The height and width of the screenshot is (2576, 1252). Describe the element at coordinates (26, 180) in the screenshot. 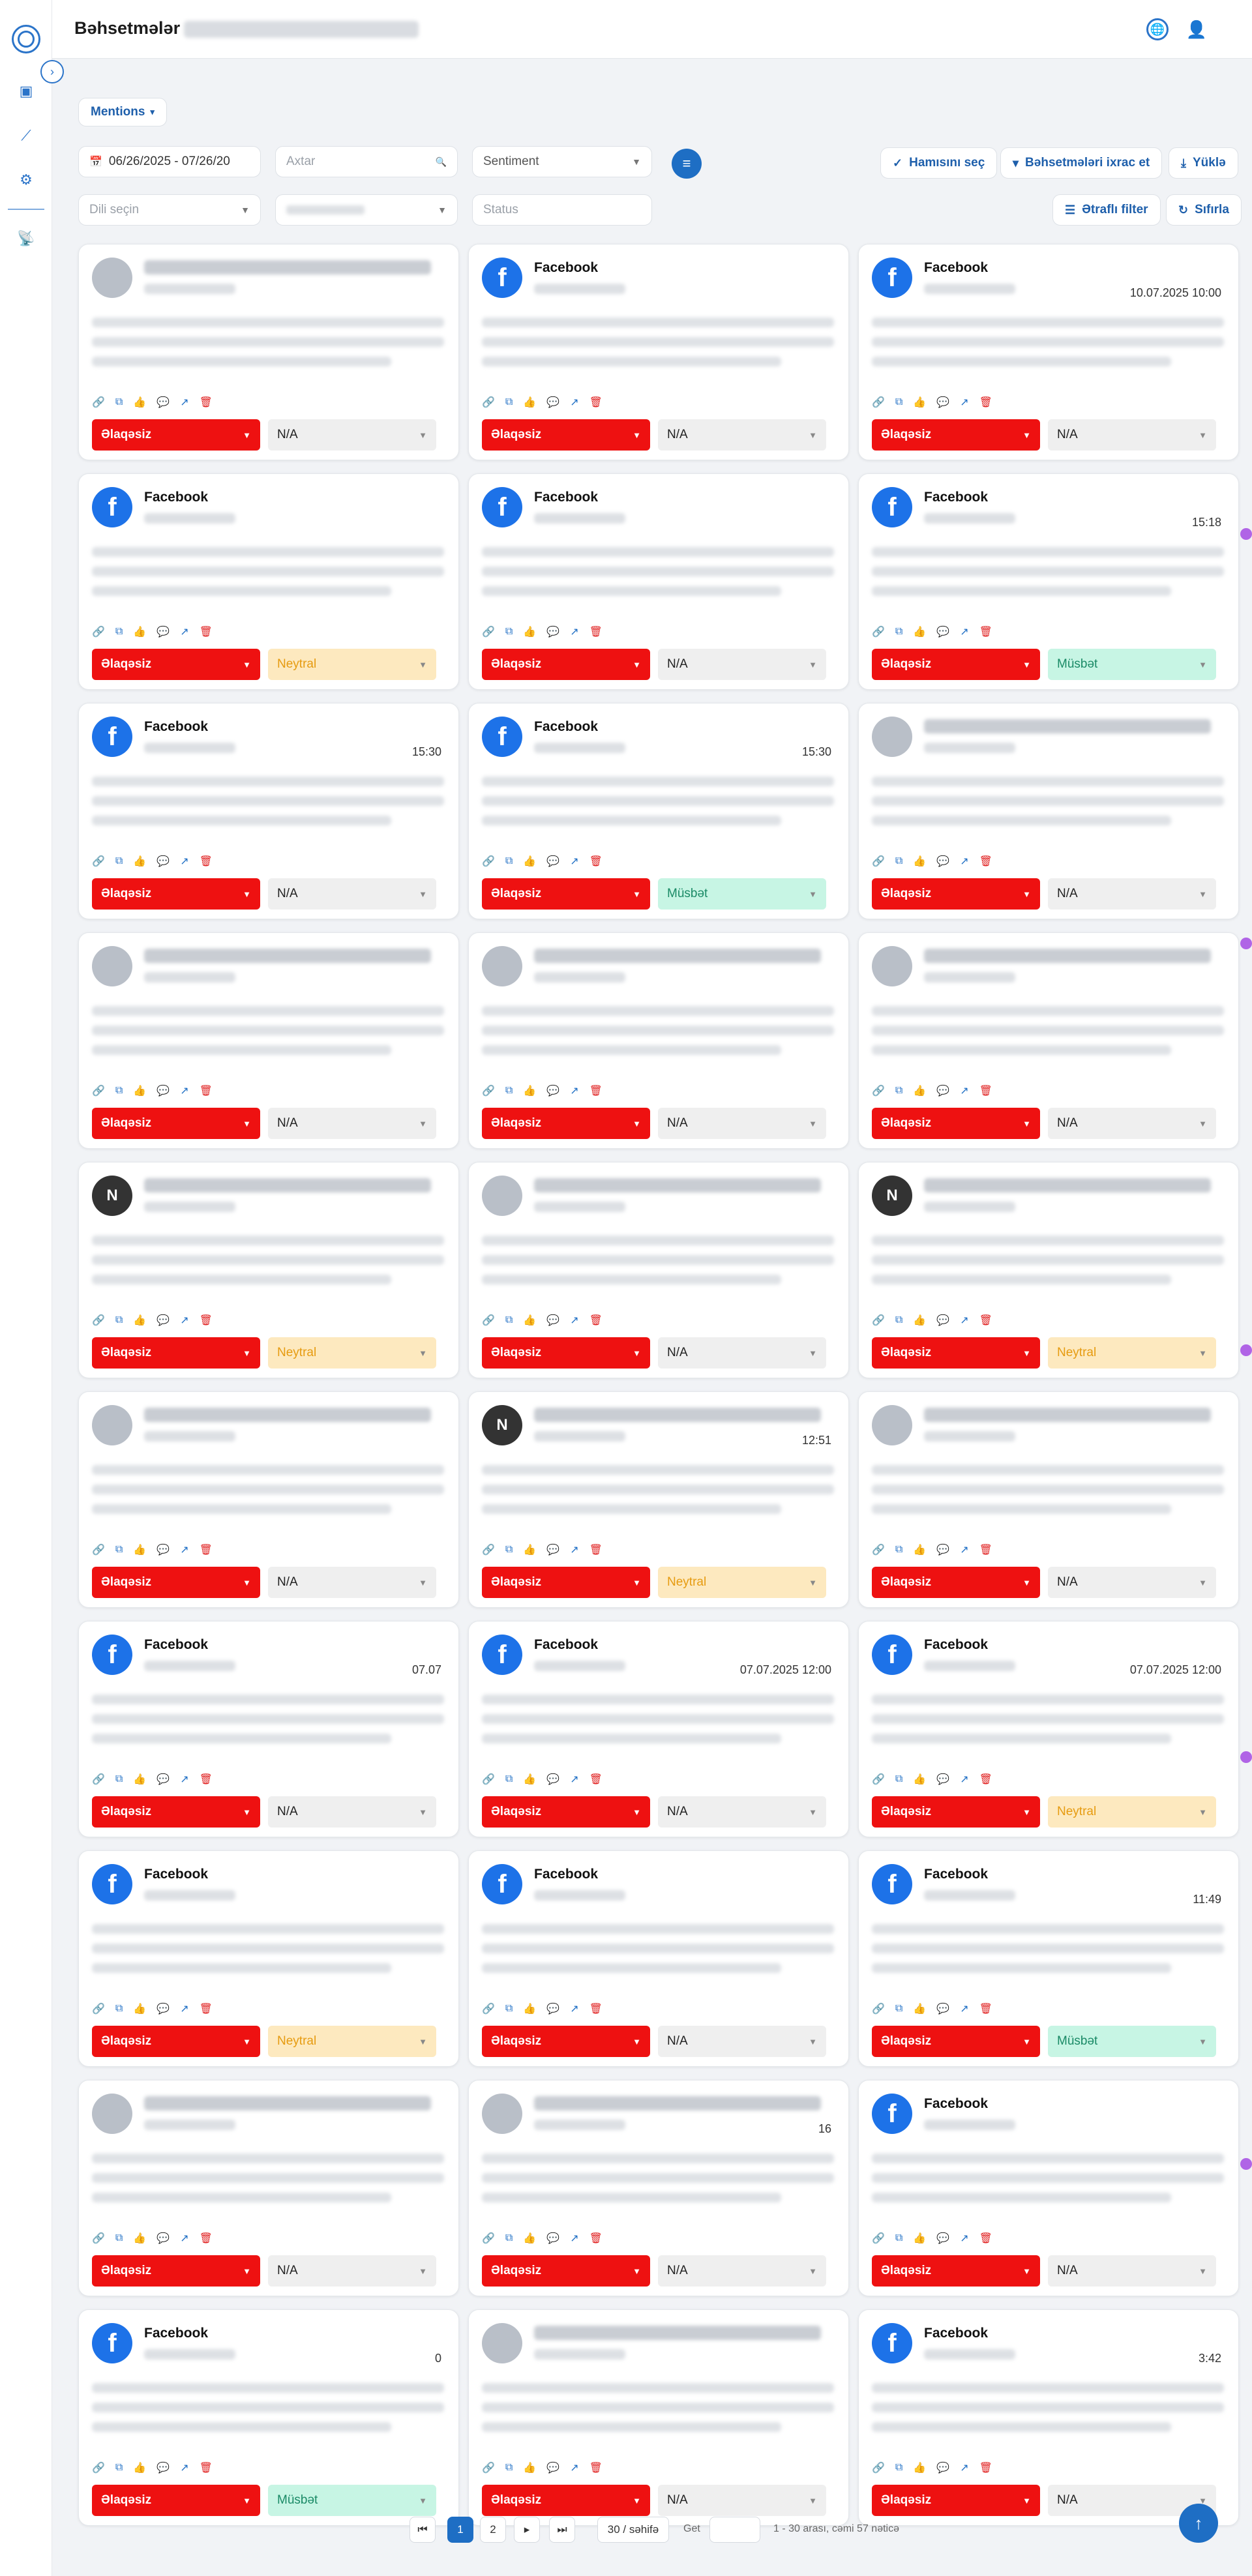

I see `settings-icon: ⚙` at that location.